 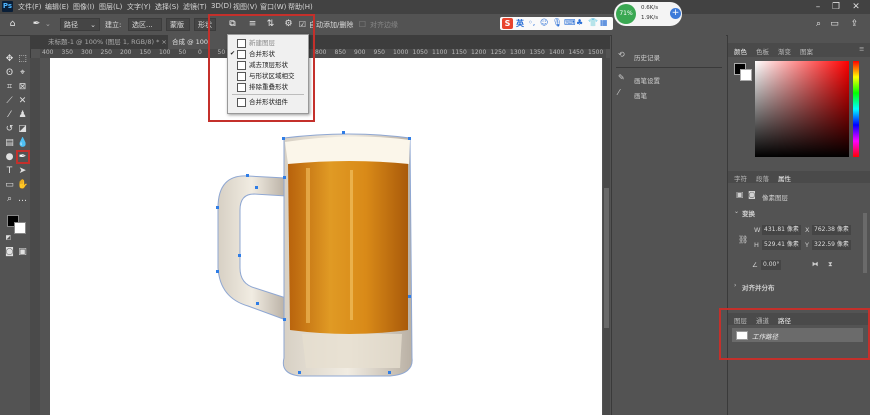 I want to click on tab-patterns: 图案, so click(x=806, y=51).